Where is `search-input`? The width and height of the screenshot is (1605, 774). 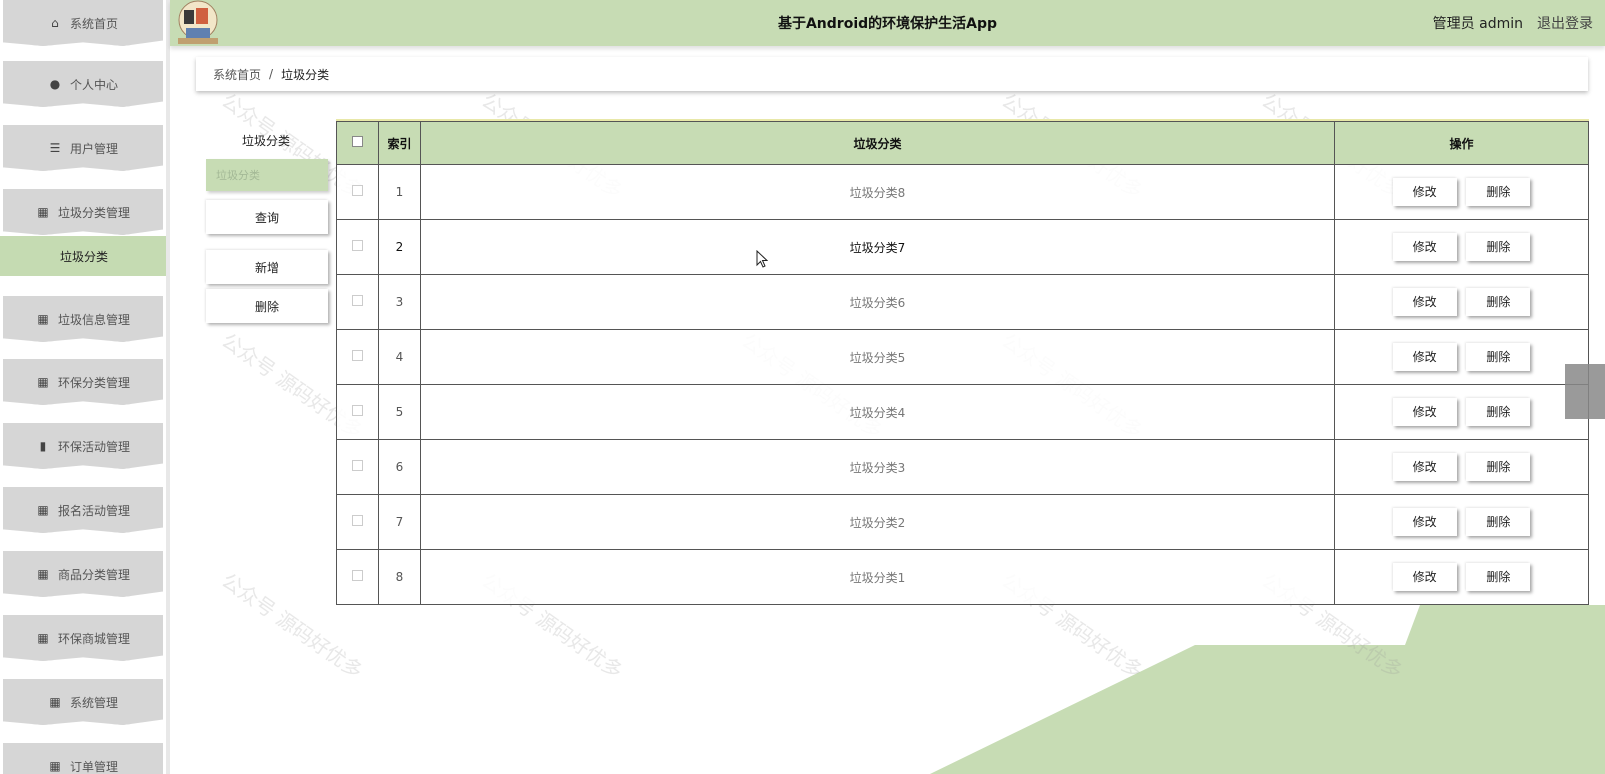 search-input is located at coordinates (267, 175).